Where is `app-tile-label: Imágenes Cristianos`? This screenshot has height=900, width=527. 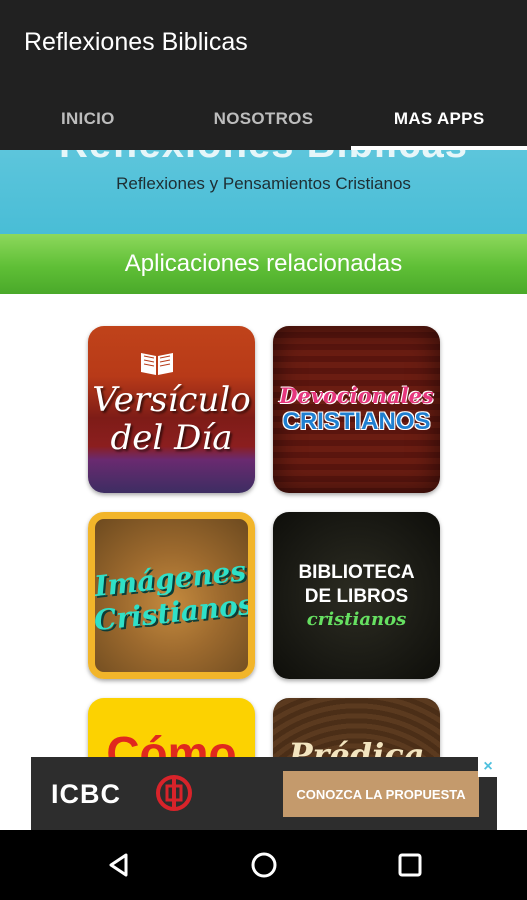
app-tile-label: Imágenes Cristianos is located at coordinates (171, 595).